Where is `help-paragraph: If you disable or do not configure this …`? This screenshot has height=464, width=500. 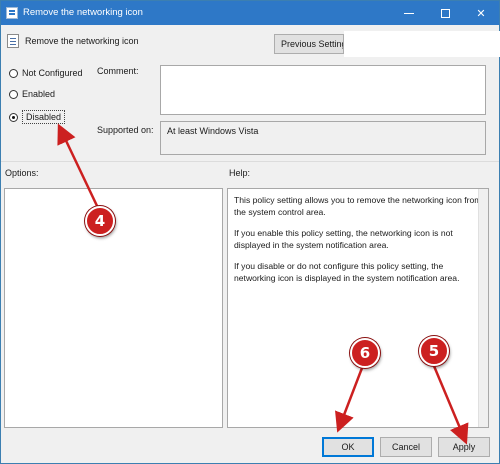 help-paragraph: If you disable or do not configure this … is located at coordinates (347, 272).